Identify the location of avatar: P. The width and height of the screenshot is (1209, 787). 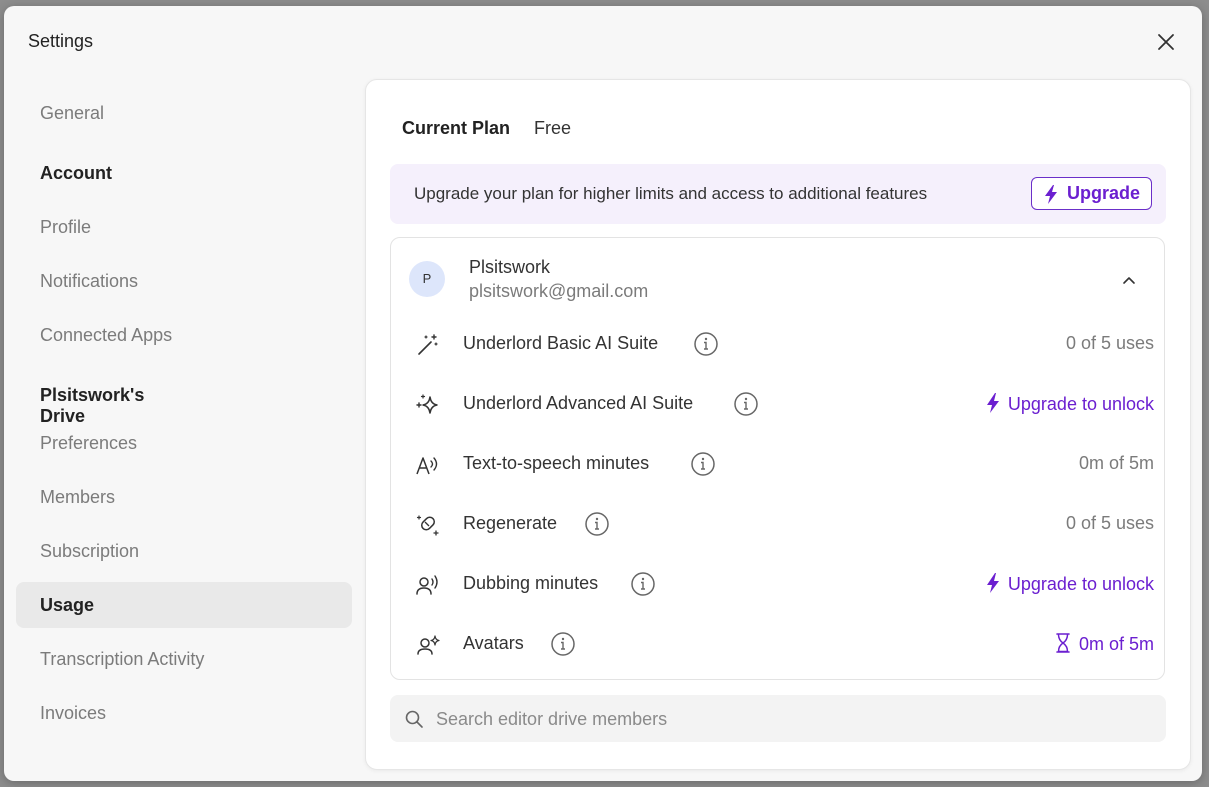
(427, 279).